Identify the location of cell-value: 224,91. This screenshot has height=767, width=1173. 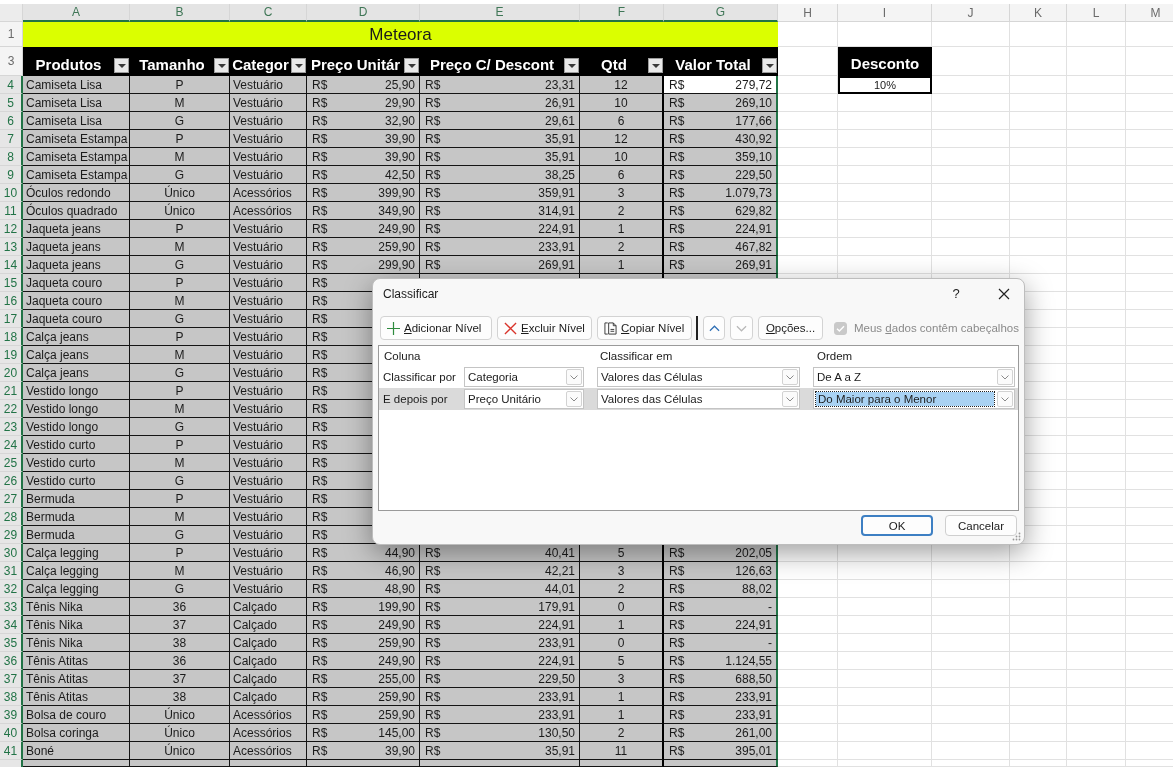
(556, 624).